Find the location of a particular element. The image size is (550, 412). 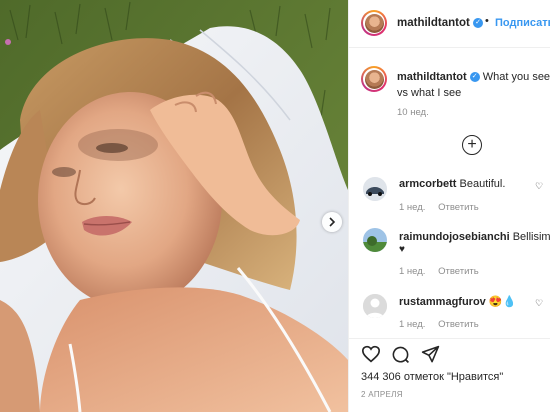

comment-username: armcorbett is located at coordinates (427, 184).